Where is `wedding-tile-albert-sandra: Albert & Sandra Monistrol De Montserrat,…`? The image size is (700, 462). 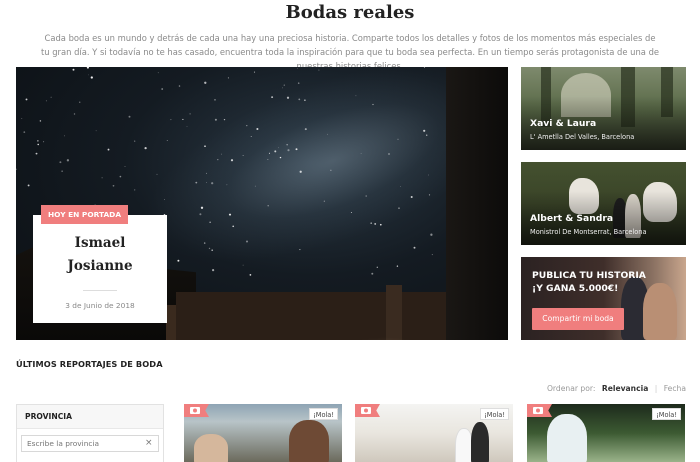 wedding-tile-albert-sandra: Albert & Sandra Monistrol De Montserrat,… is located at coordinates (603, 203).